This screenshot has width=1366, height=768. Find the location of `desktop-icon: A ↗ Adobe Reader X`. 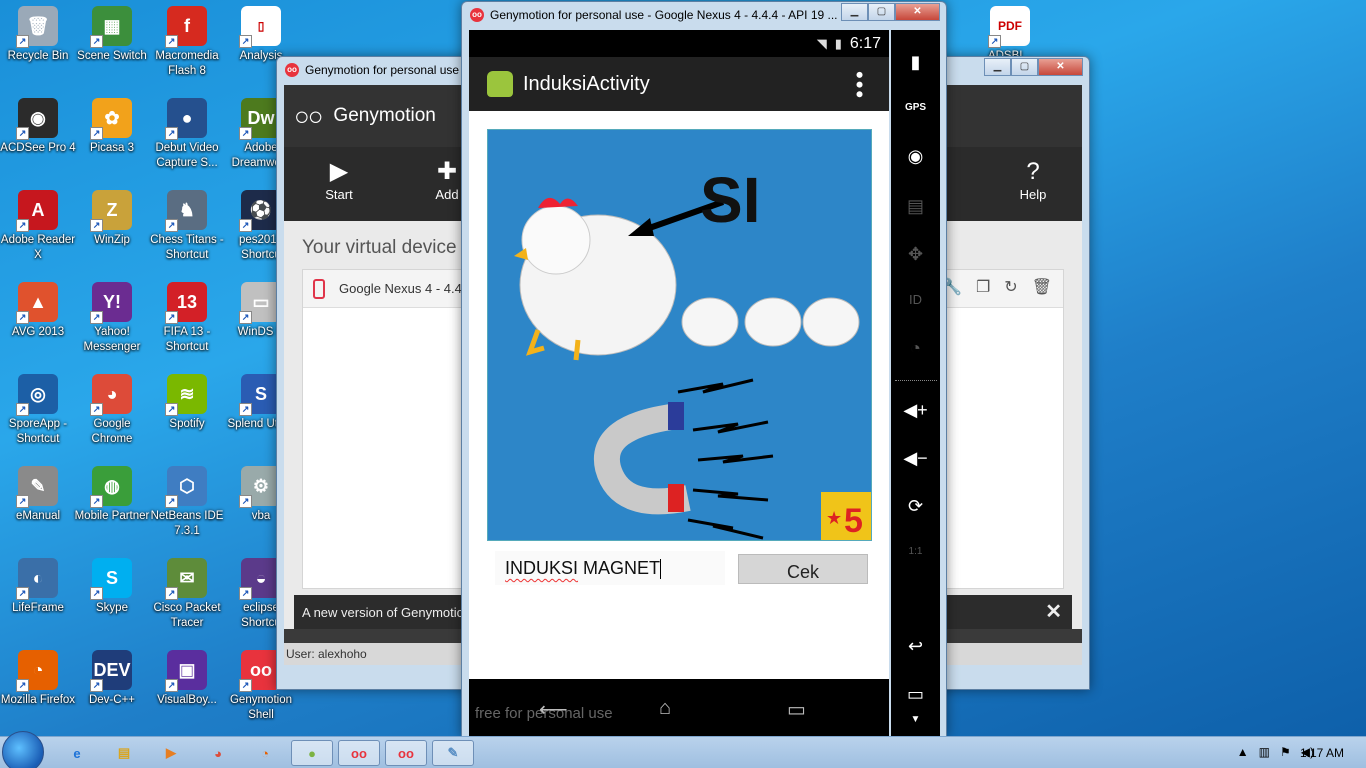

desktop-icon: A ↗ Adobe Reader X is located at coordinates (38, 226).